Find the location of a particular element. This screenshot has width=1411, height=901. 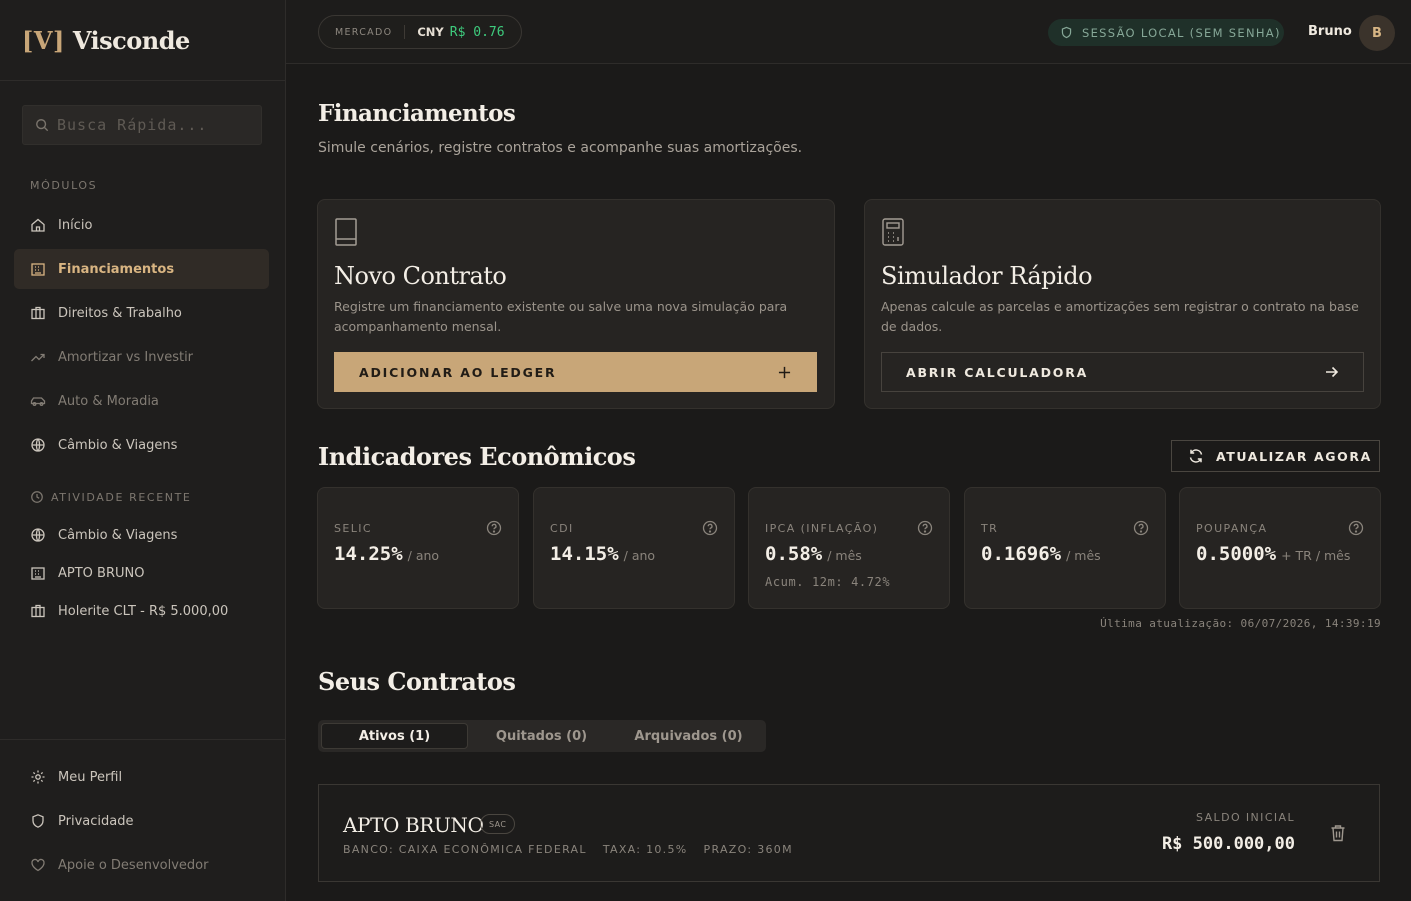

recent-item-label: Câmbio & Viagens is located at coordinates (118, 535).